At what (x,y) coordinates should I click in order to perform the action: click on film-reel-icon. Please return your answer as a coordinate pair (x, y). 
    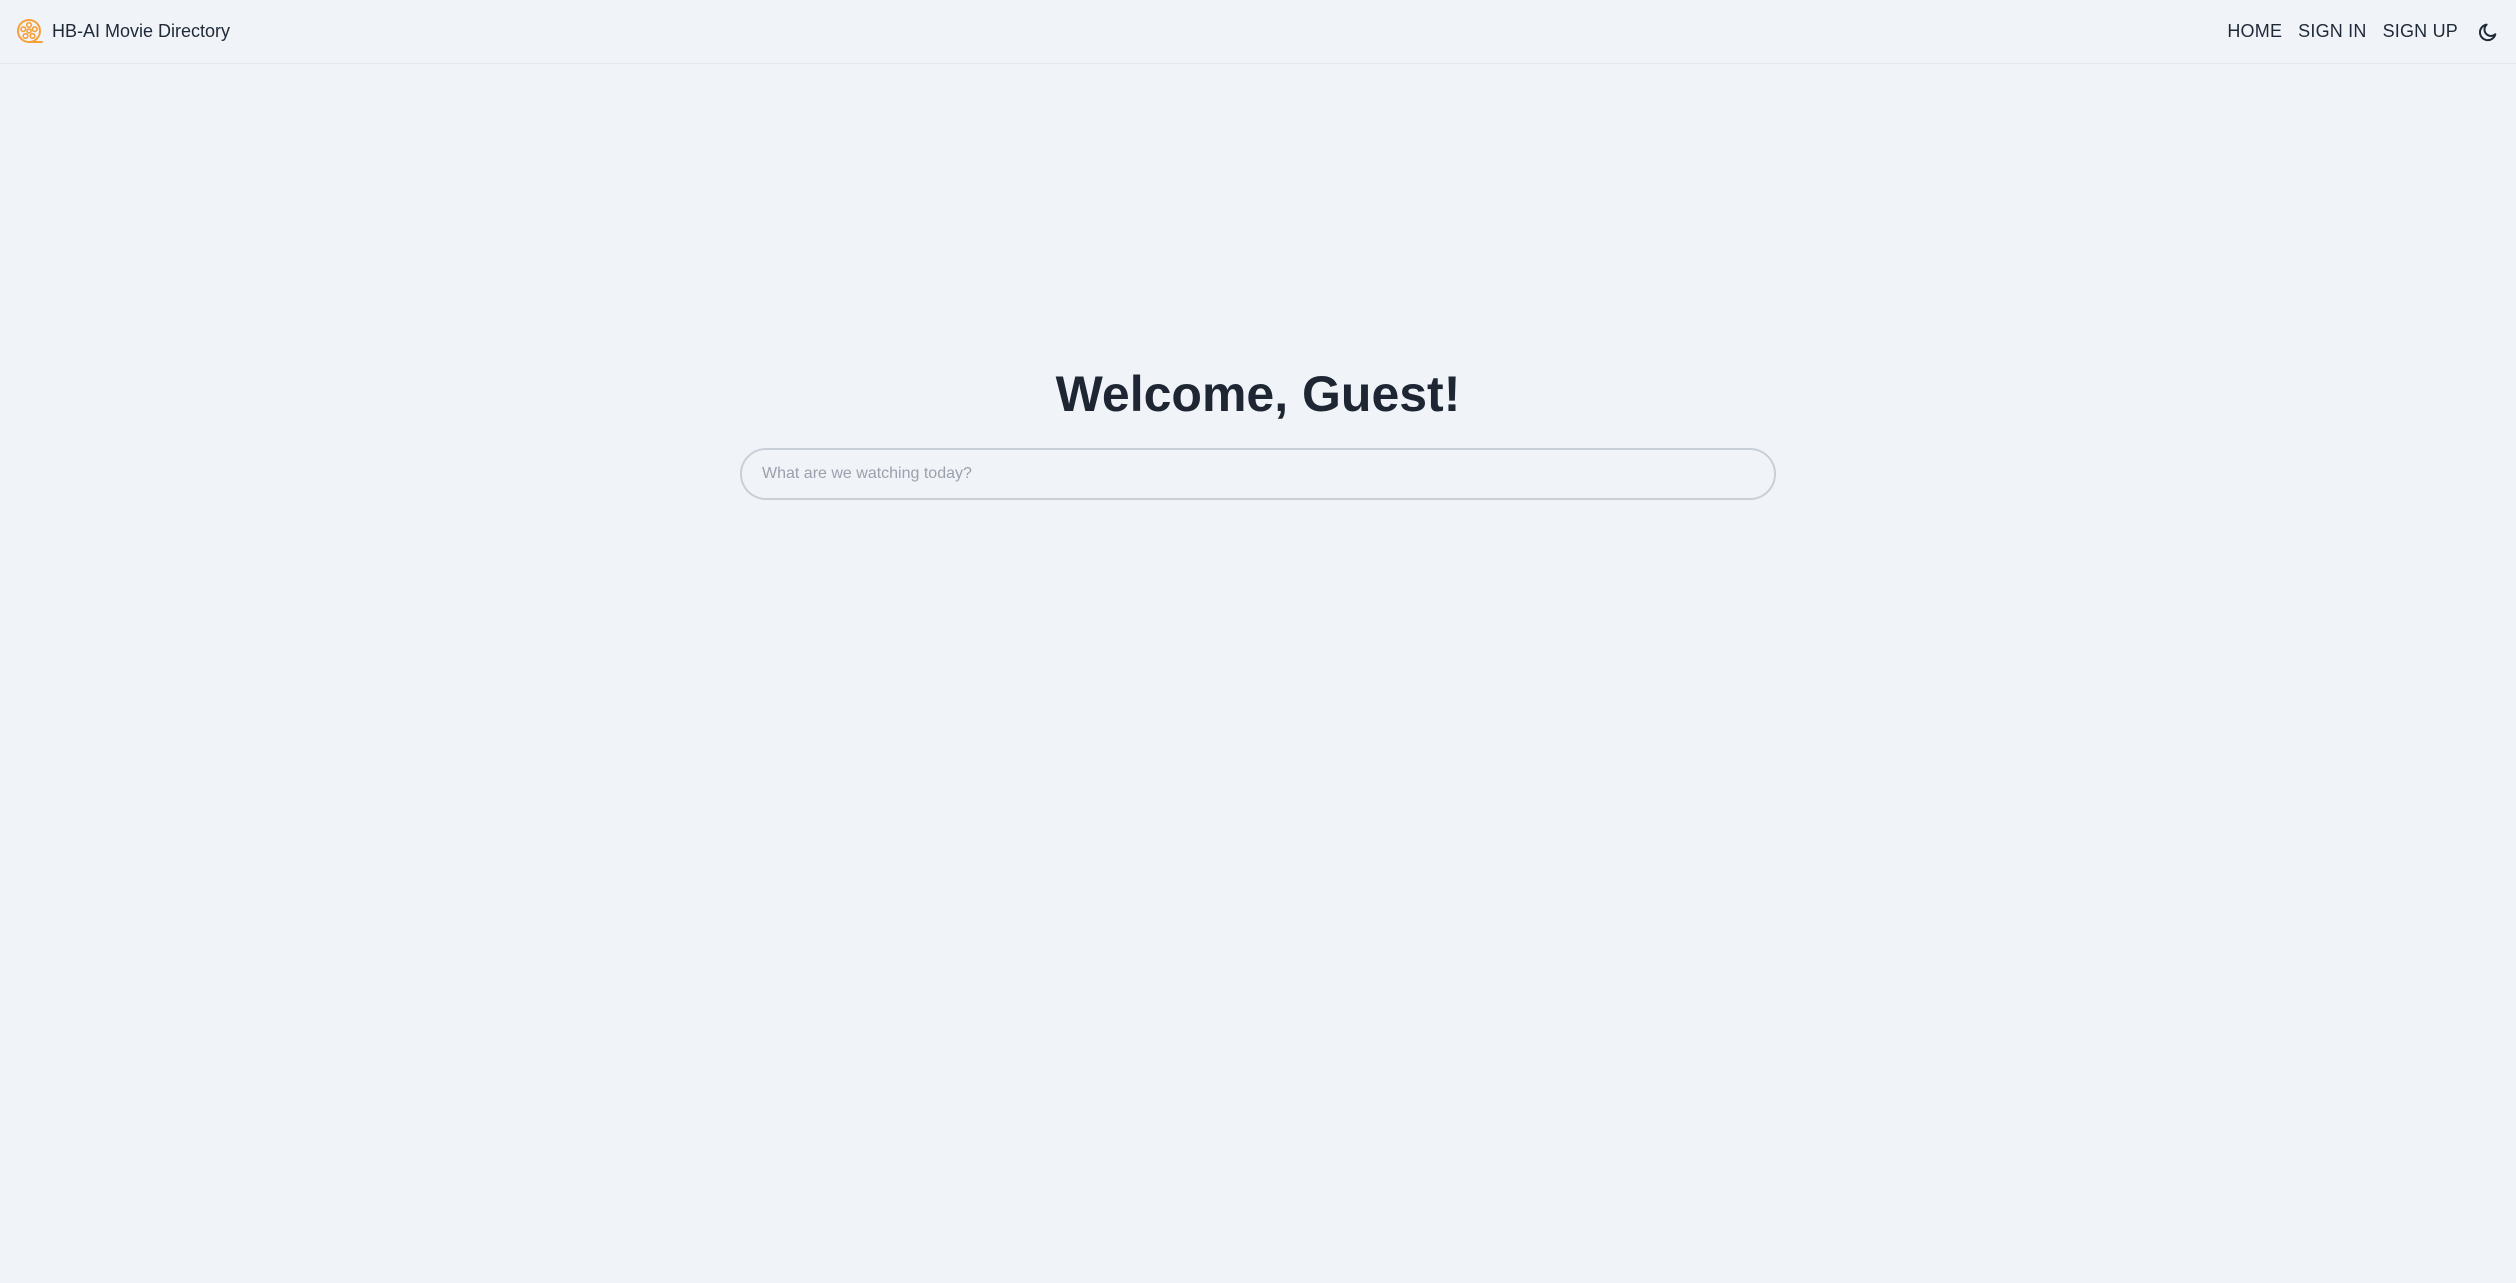
    Looking at the image, I should click on (30, 32).